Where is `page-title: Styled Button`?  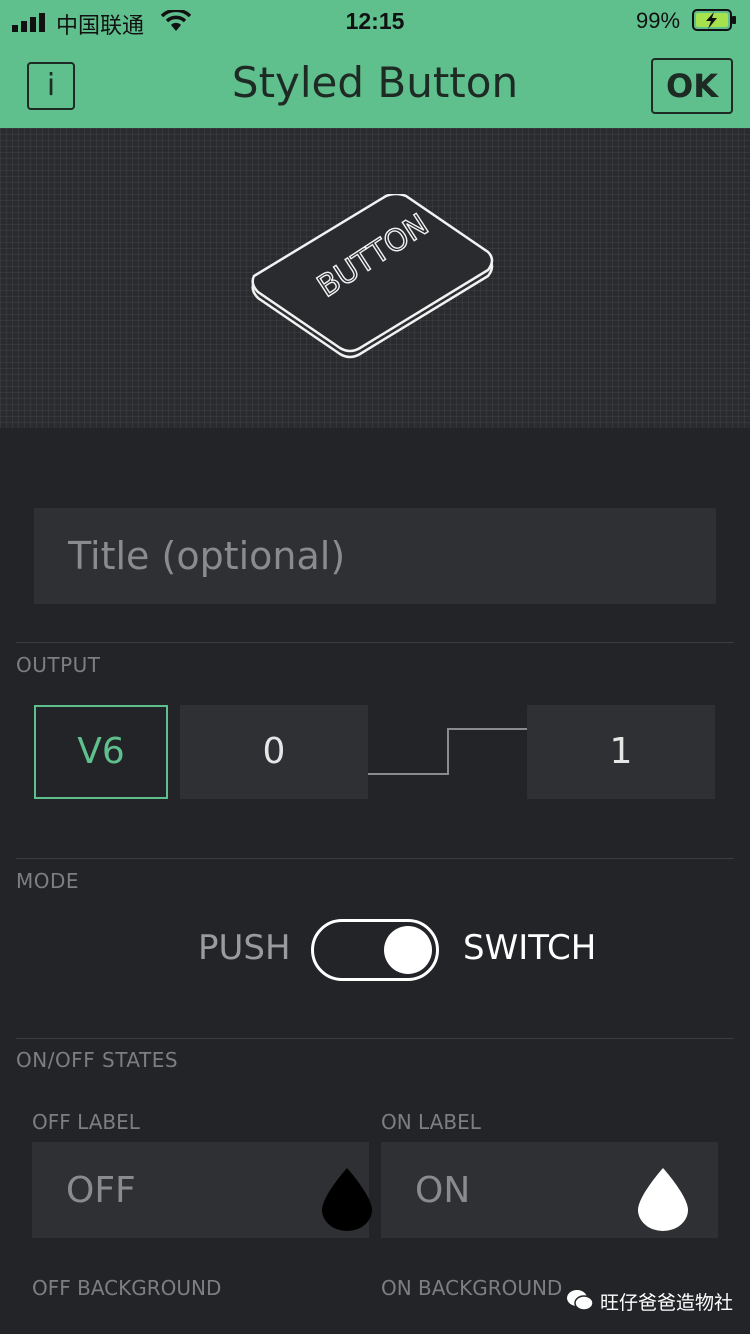 page-title: Styled Button is located at coordinates (375, 82).